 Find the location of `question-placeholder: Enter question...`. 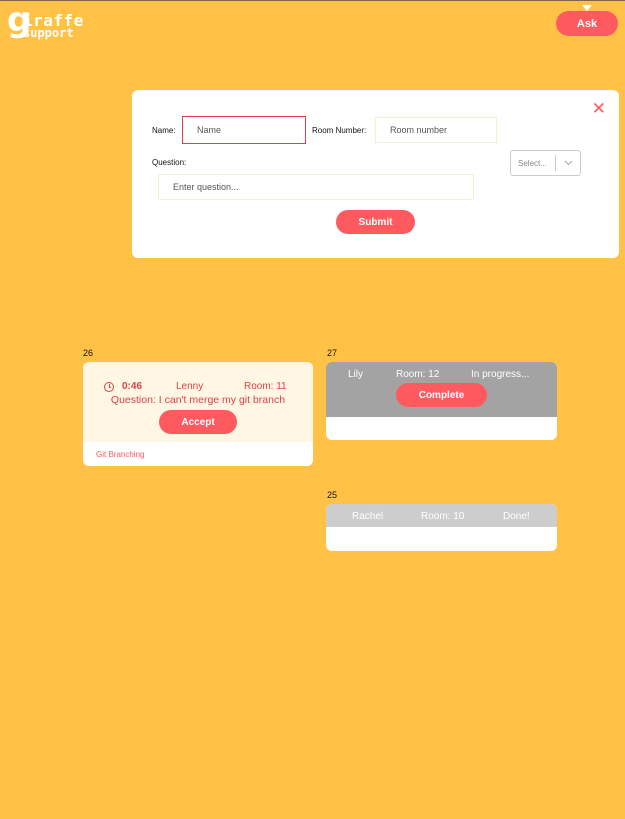

question-placeholder: Enter question... is located at coordinates (206, 187).